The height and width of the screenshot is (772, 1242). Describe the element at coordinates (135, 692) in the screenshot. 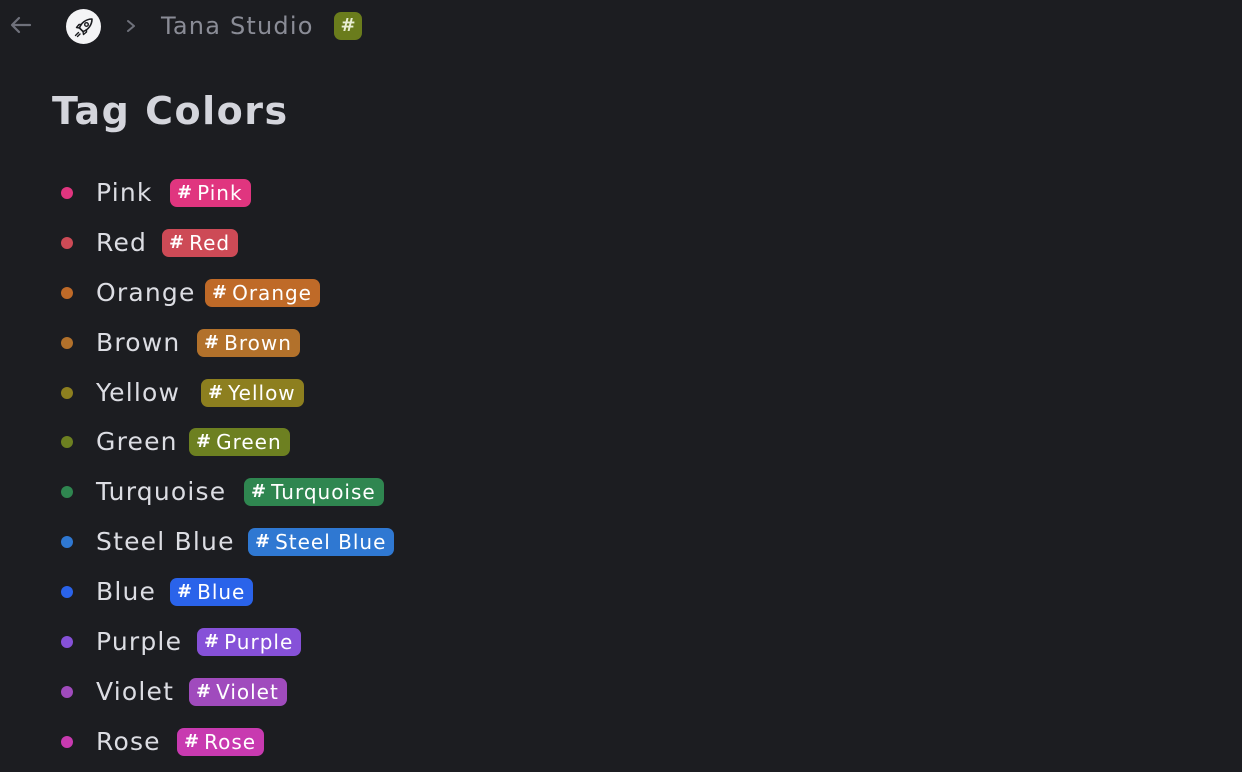

I see `item-label: Violet` at that location.